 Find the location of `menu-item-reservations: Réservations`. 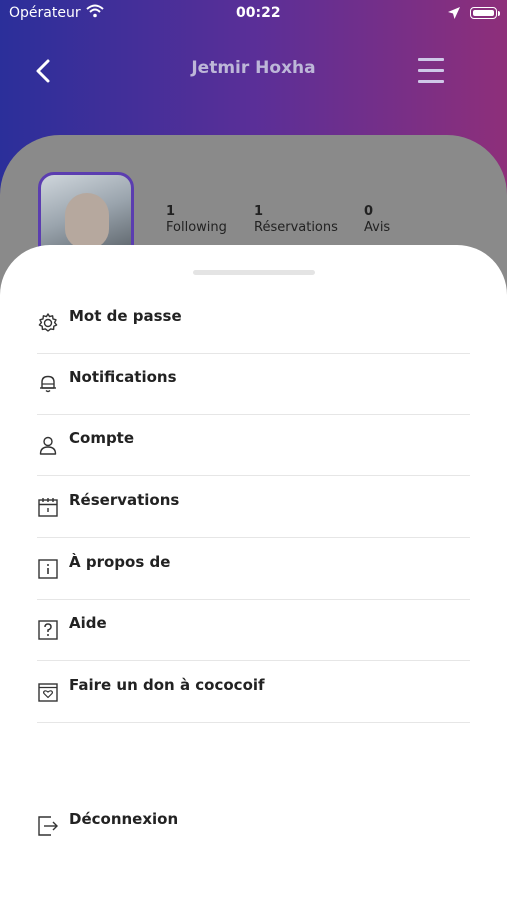

menu-item-reservations: Réservations is located at coordinates (253, 507).